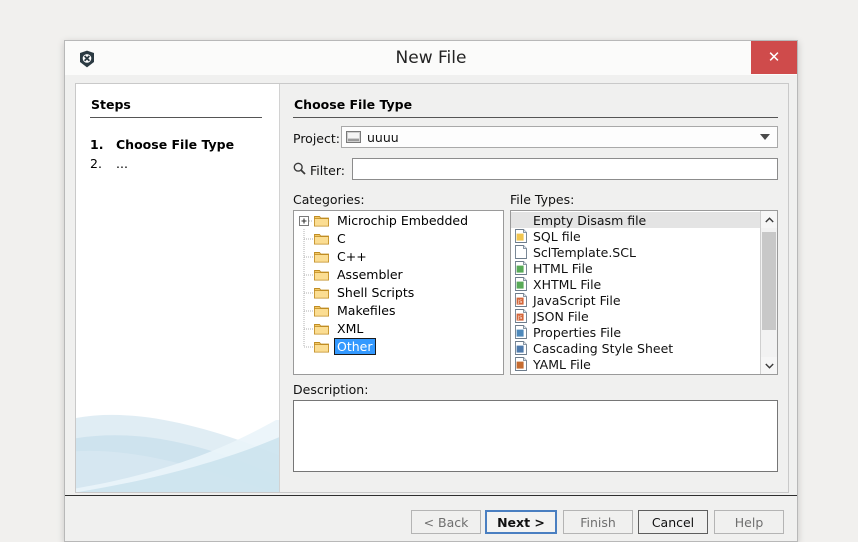  I want to click on yaml-file-icon, so click(521, 364).